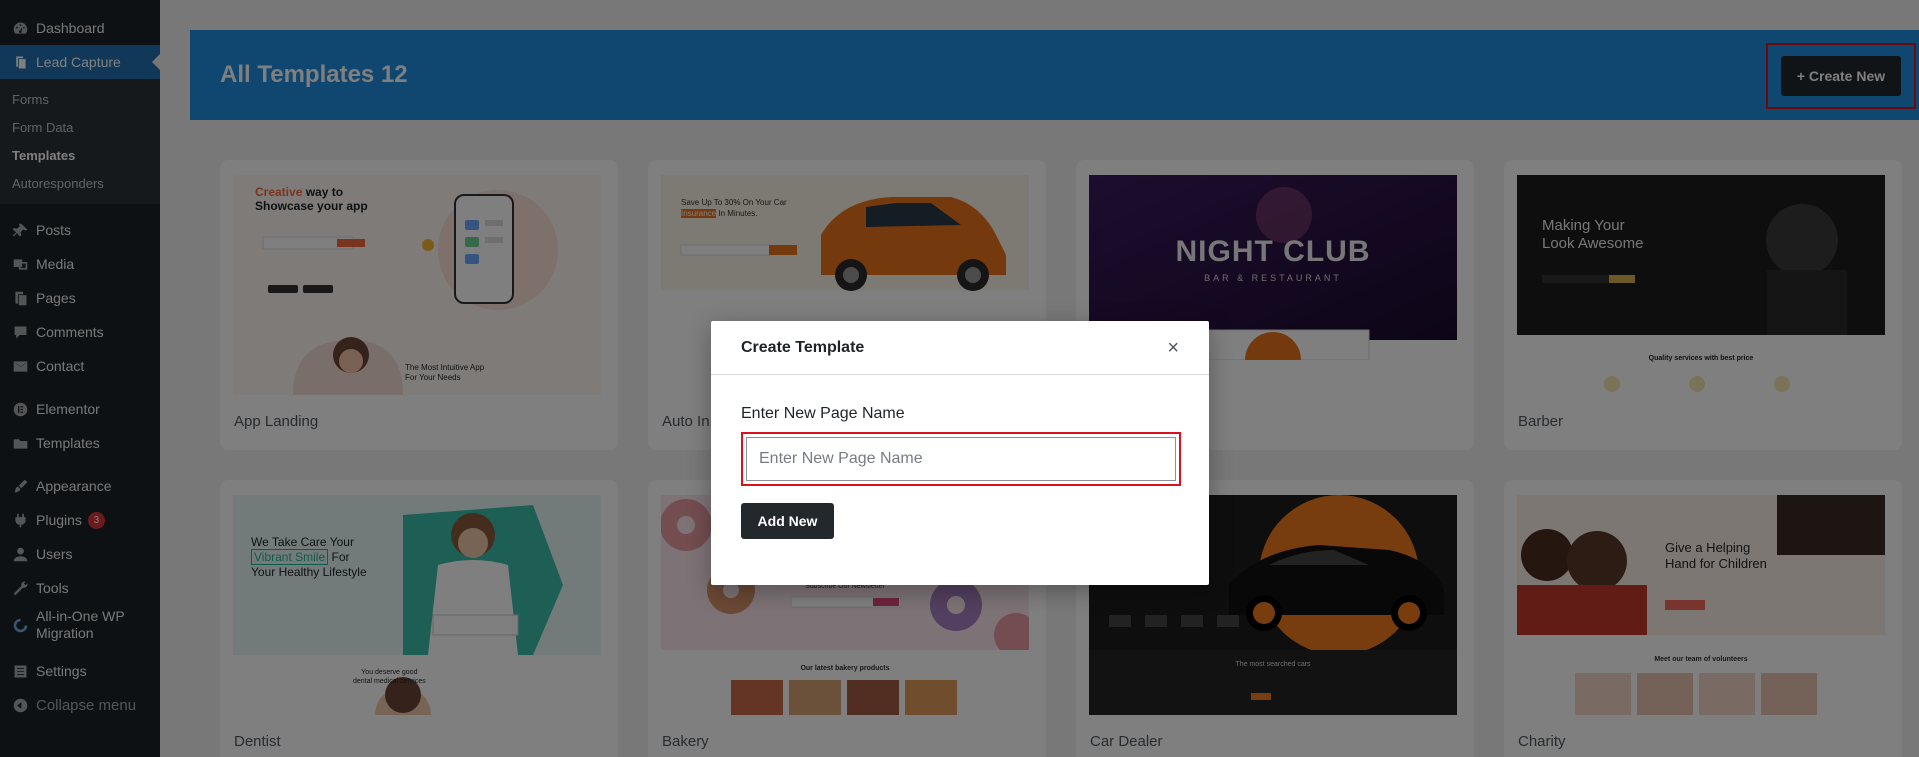 This screenshot has height=757, width=1919. What do you see at coordinates (787, 521) in the screenshot?
I see `add-new-button: Add New` at bounding box center [787, 521].